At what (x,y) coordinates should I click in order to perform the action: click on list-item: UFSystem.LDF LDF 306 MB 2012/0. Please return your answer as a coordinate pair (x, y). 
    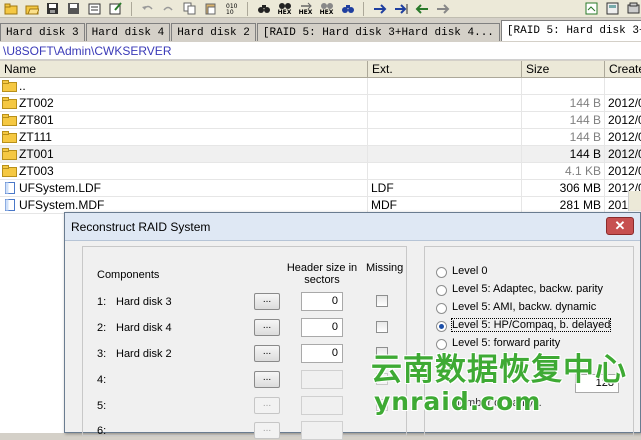
    Looking at the image, I should click on (320, 188).